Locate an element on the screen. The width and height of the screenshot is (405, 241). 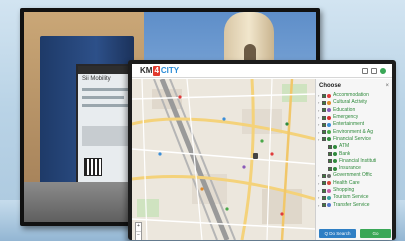
category-item: › Education is located at coordinates (355, 110).